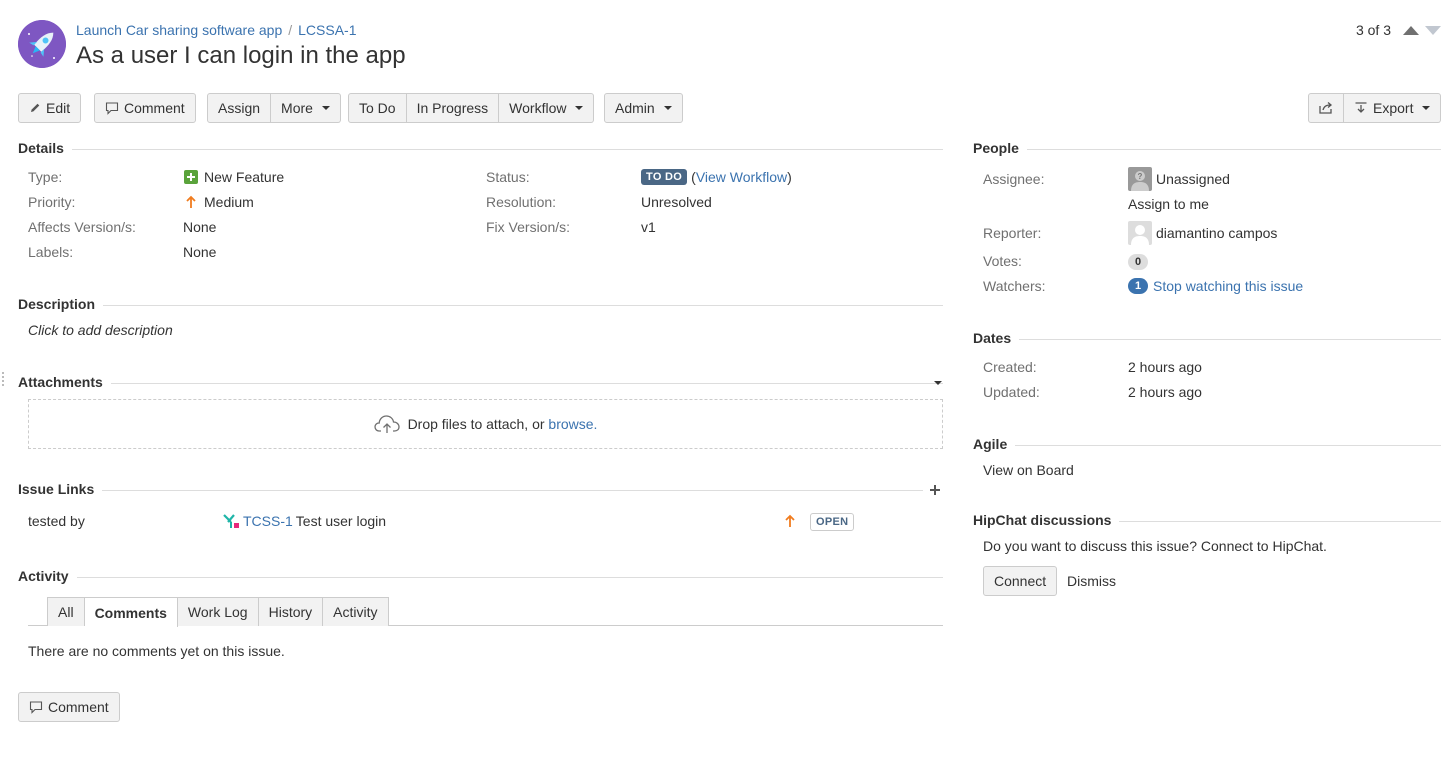 The image size is (1451, 784). What do you see at coordinates (1012, 233) in the screenshot?
I see `reporter-label: Reporter:` at bounding box center [1012, 233].